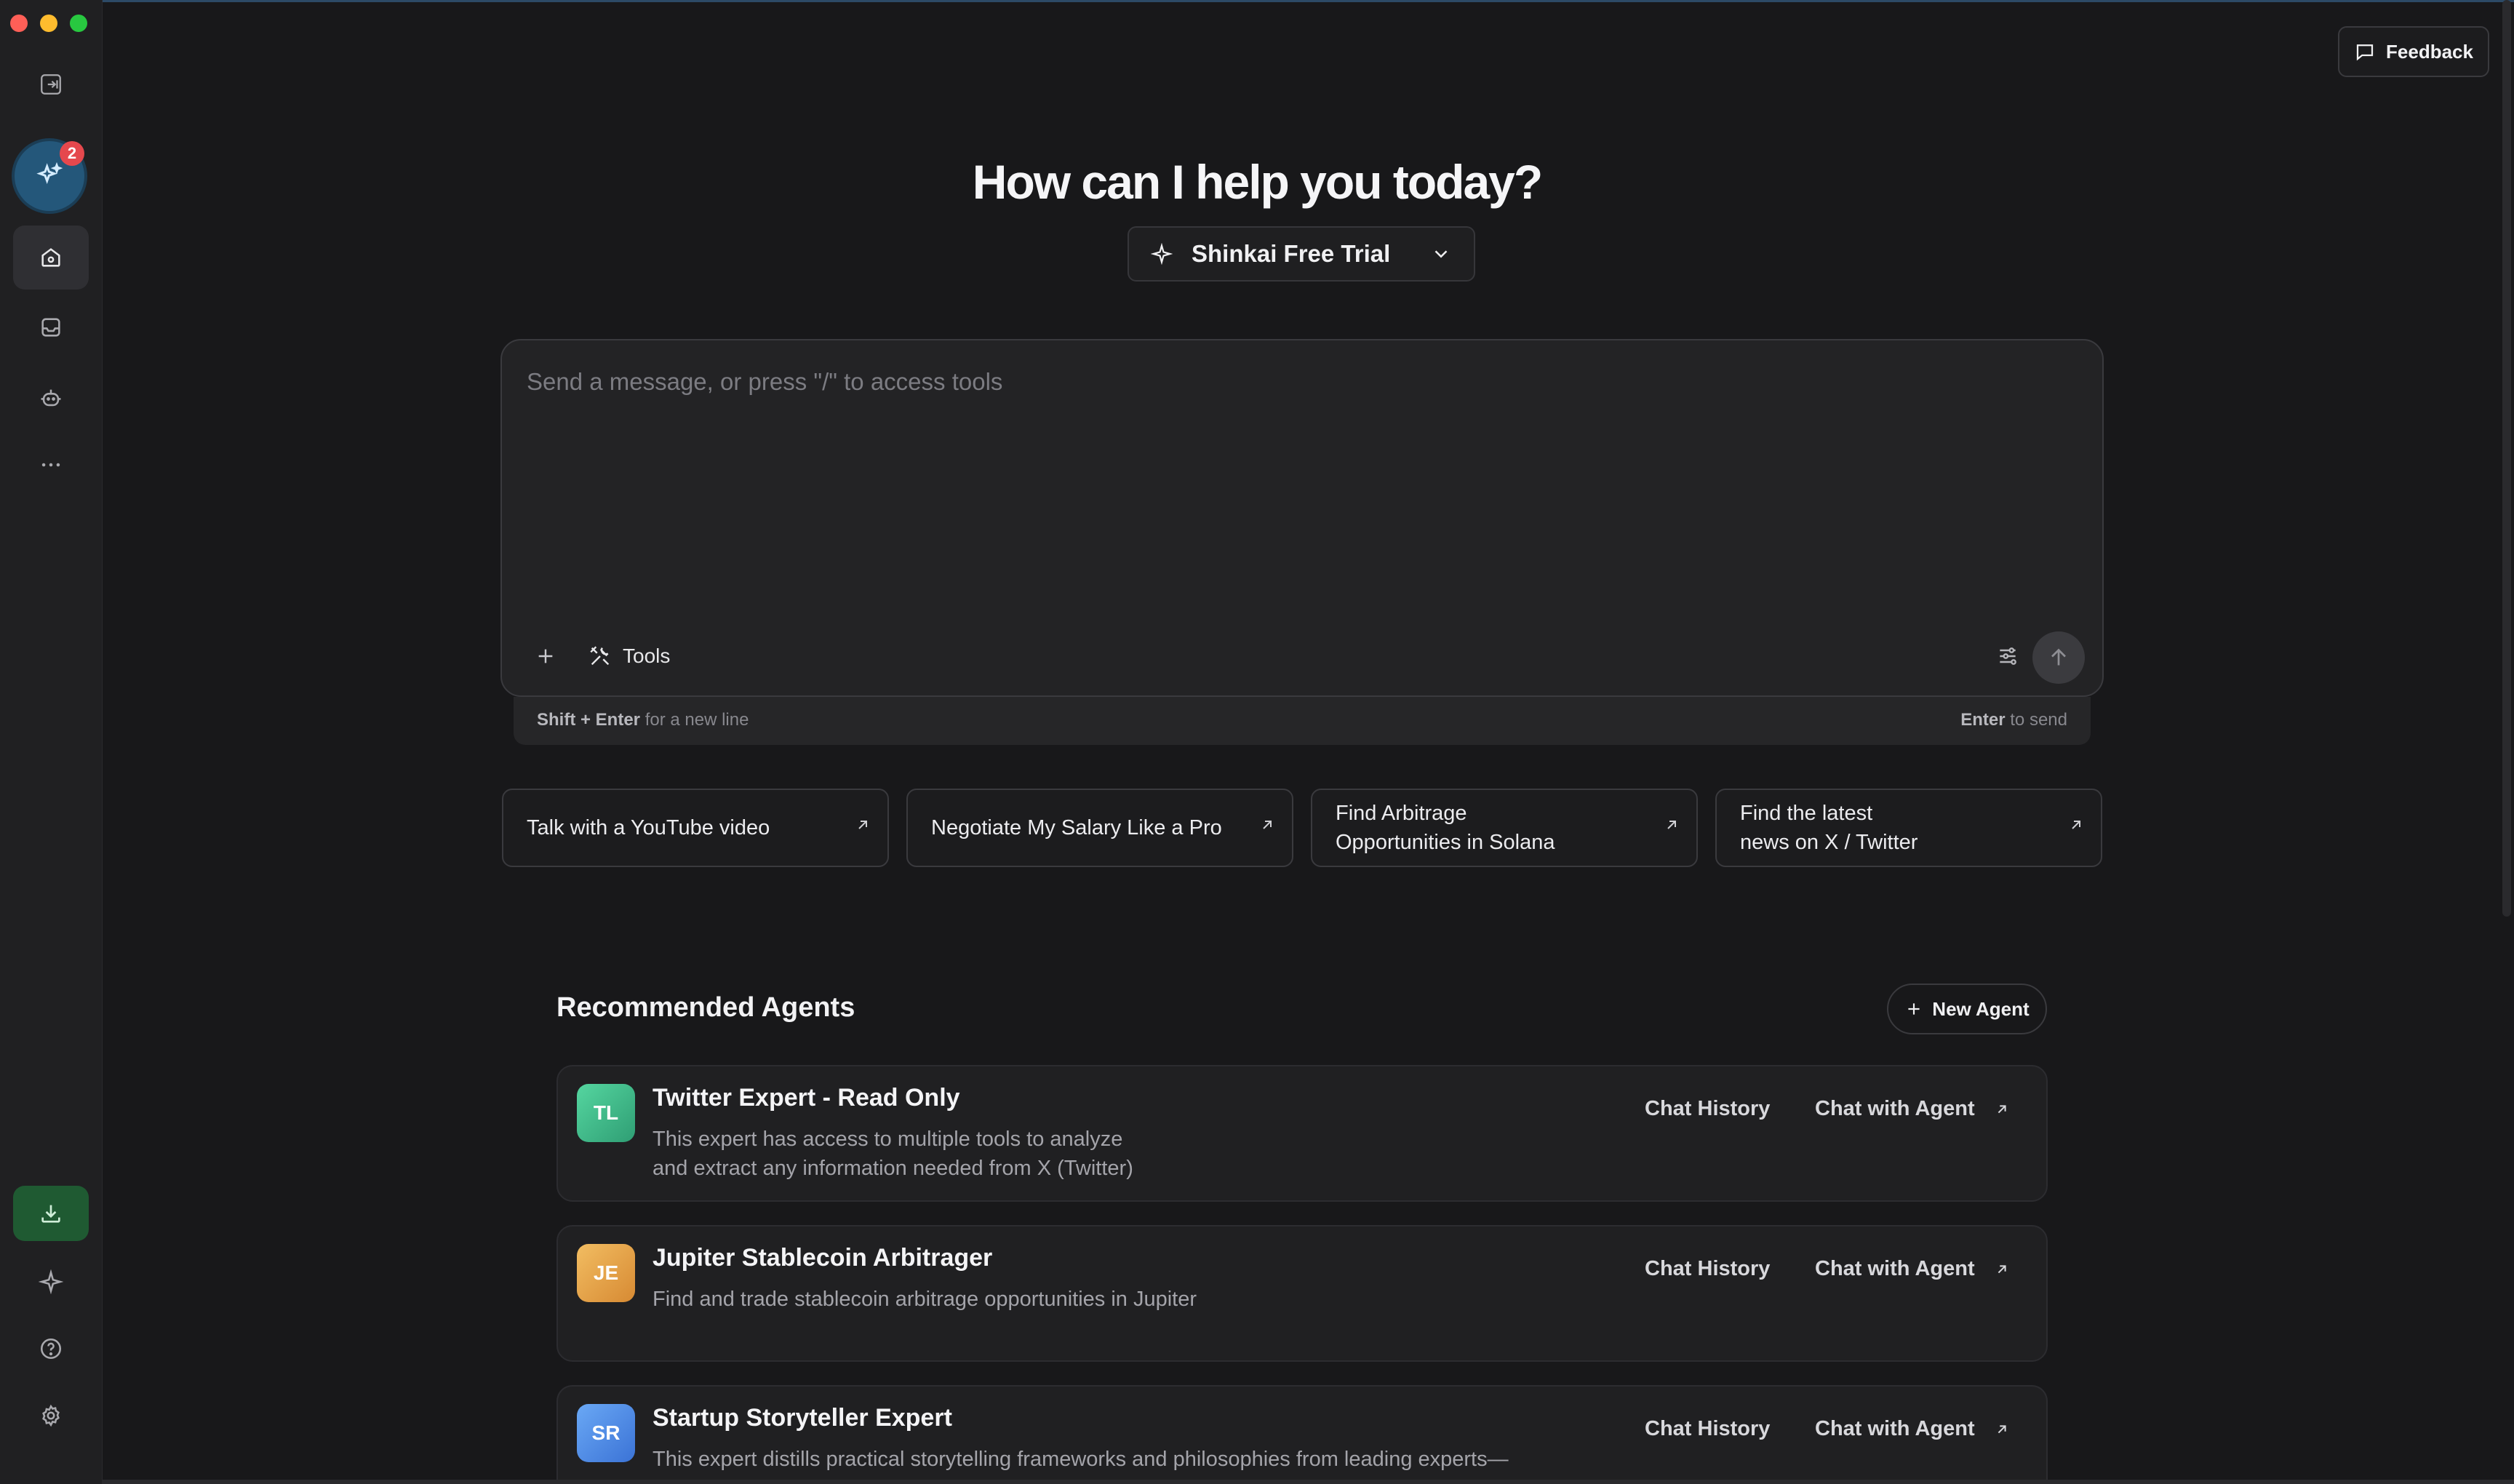 The image size is (2514, 1484). Describe the element at coordinates (1806, 813) in the screenshot. I see `suggestion-line: Find the latest` at that location.